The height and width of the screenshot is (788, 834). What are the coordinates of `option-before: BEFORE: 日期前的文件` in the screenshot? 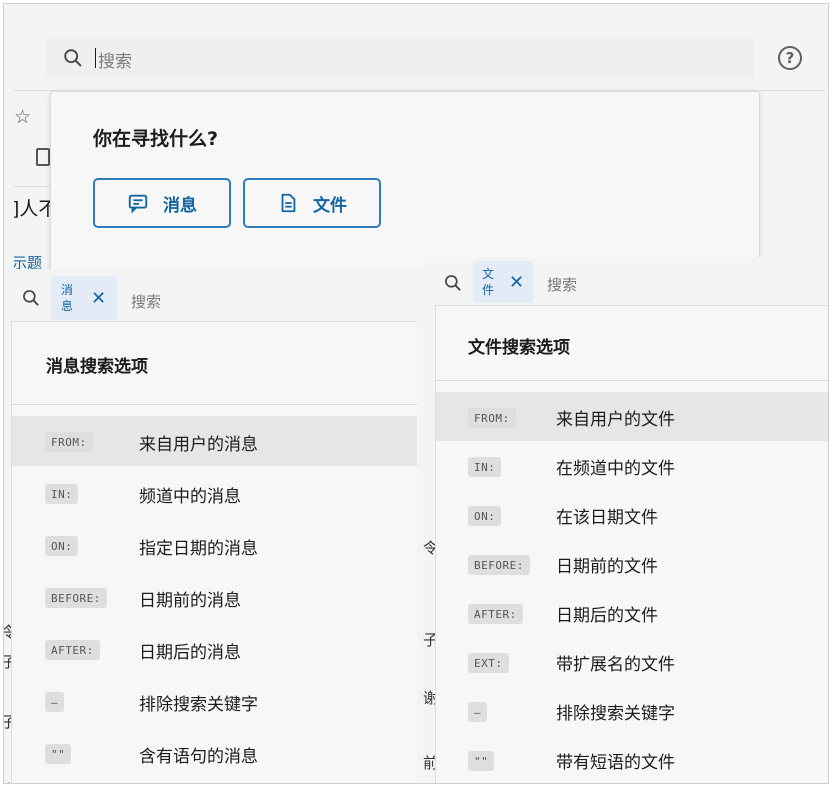 It's located at (632, 563).